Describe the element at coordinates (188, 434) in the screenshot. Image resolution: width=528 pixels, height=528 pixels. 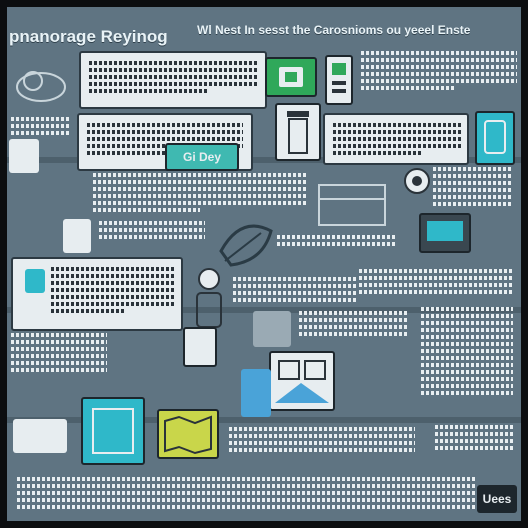
I see `map-icon` at that location.